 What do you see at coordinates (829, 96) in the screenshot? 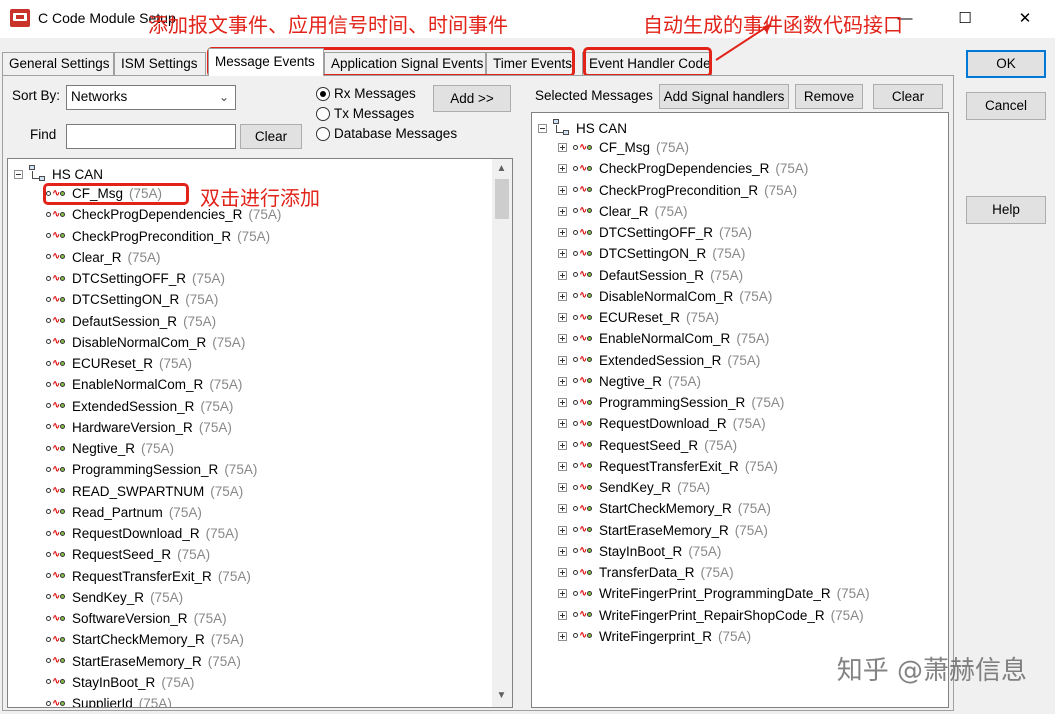
I see `remove-button: Remove` at bounding box center [829, 96].